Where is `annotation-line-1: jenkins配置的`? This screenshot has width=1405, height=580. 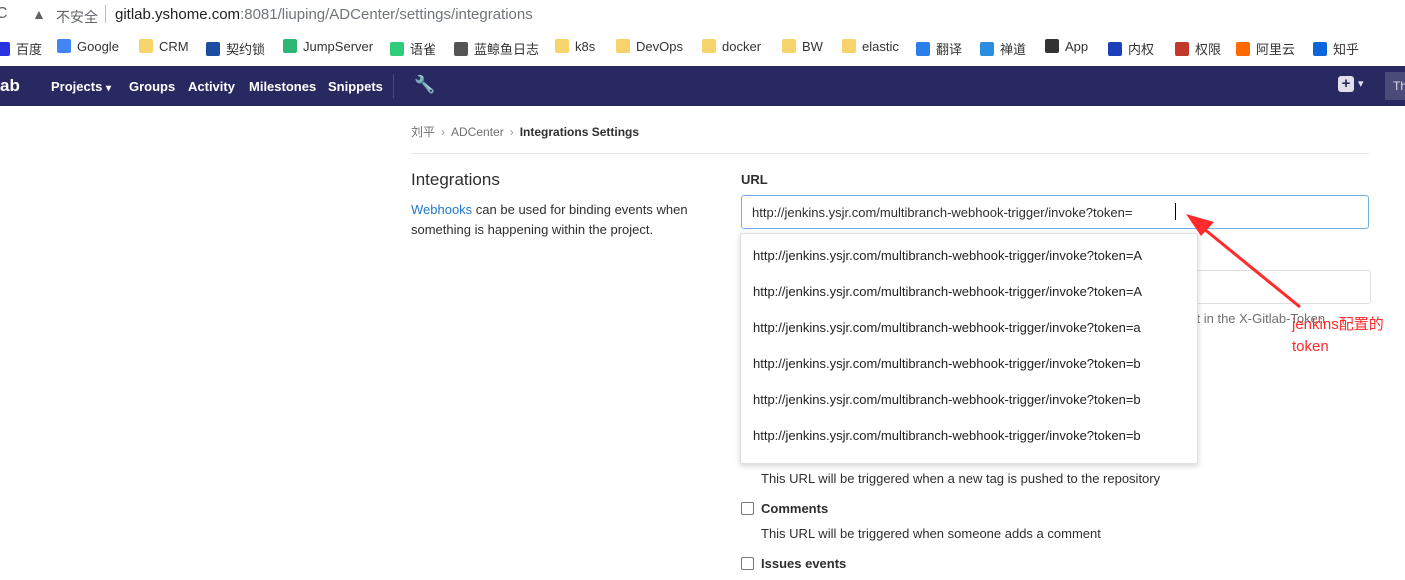 annotation-line-1: jenkins配置的 is located at coordinates (1338, 324).